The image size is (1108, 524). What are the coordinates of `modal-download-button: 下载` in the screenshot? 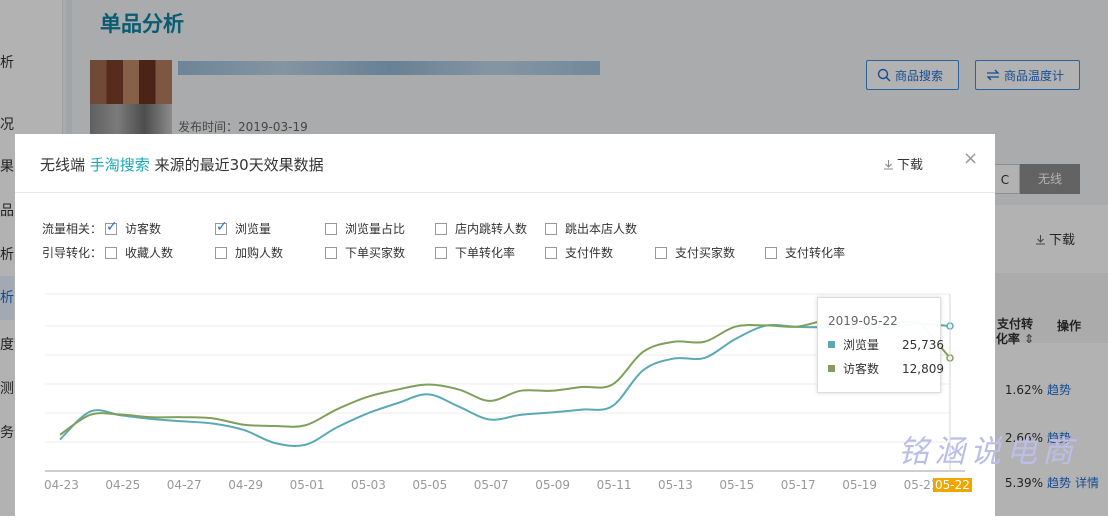 It's located at (903, 163).